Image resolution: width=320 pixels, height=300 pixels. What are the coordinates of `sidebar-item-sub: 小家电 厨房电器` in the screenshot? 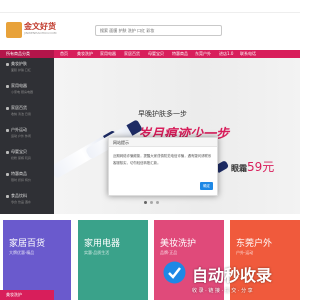 It's located at (22, 92).